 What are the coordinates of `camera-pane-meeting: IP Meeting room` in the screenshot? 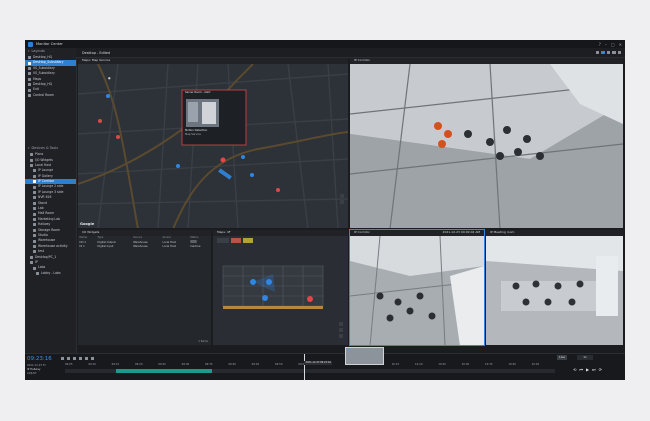 It's located at (554, 287).